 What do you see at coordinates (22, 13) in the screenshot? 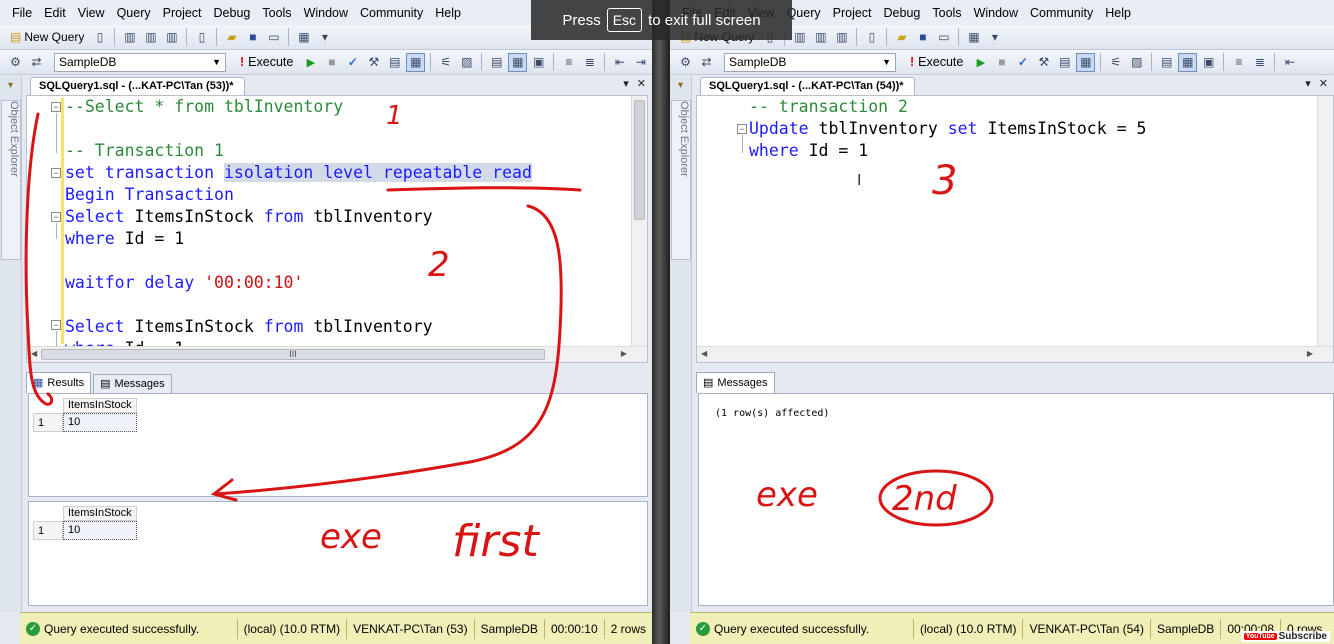
I see `menu-file: File` at bounding box center [22, 13].